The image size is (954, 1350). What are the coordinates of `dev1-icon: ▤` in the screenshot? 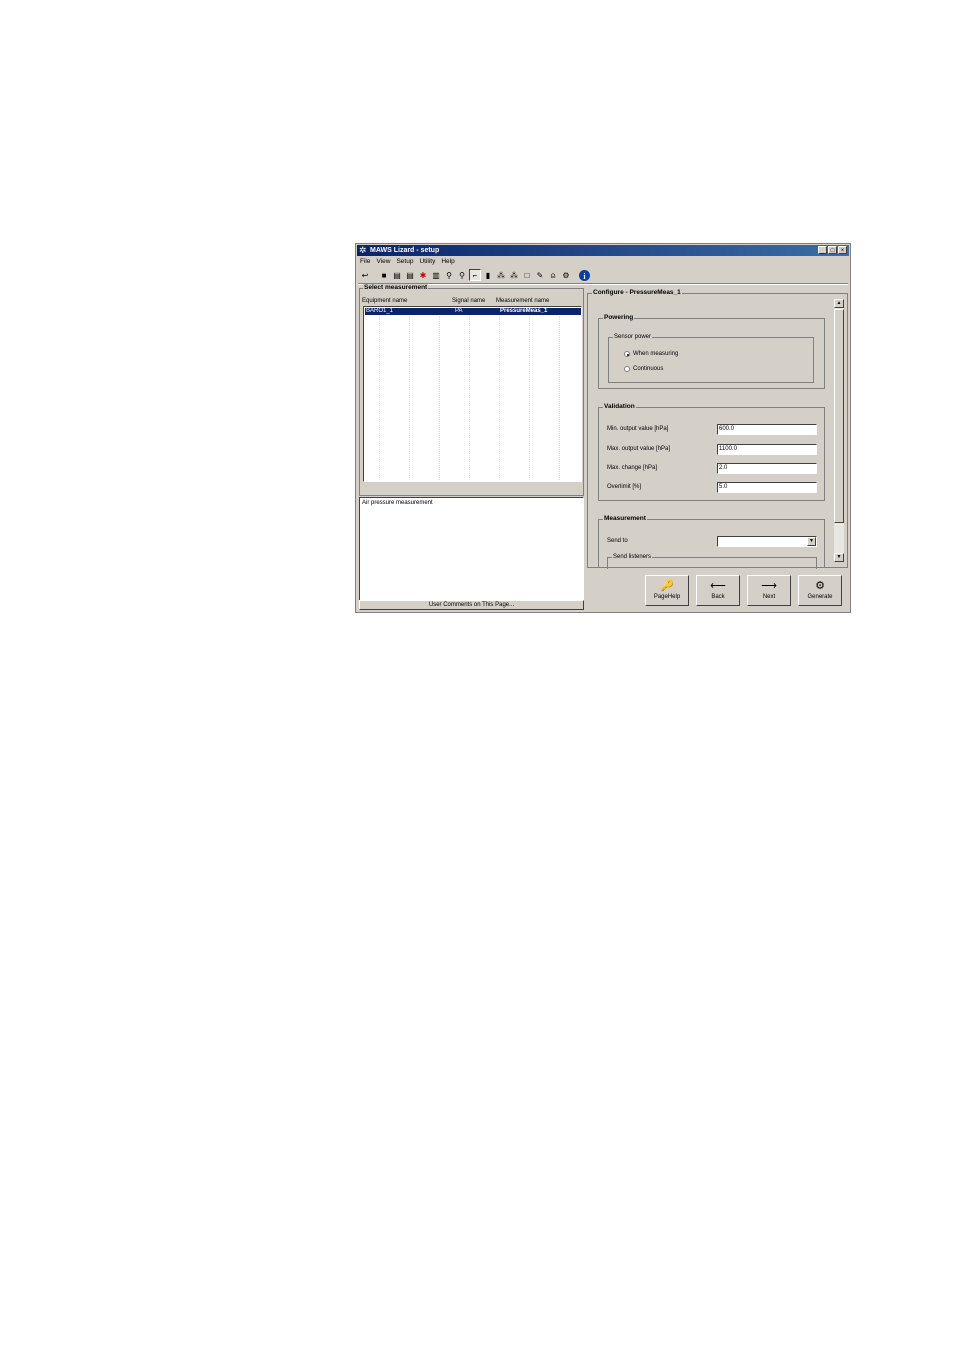 It's located at (397, 275).